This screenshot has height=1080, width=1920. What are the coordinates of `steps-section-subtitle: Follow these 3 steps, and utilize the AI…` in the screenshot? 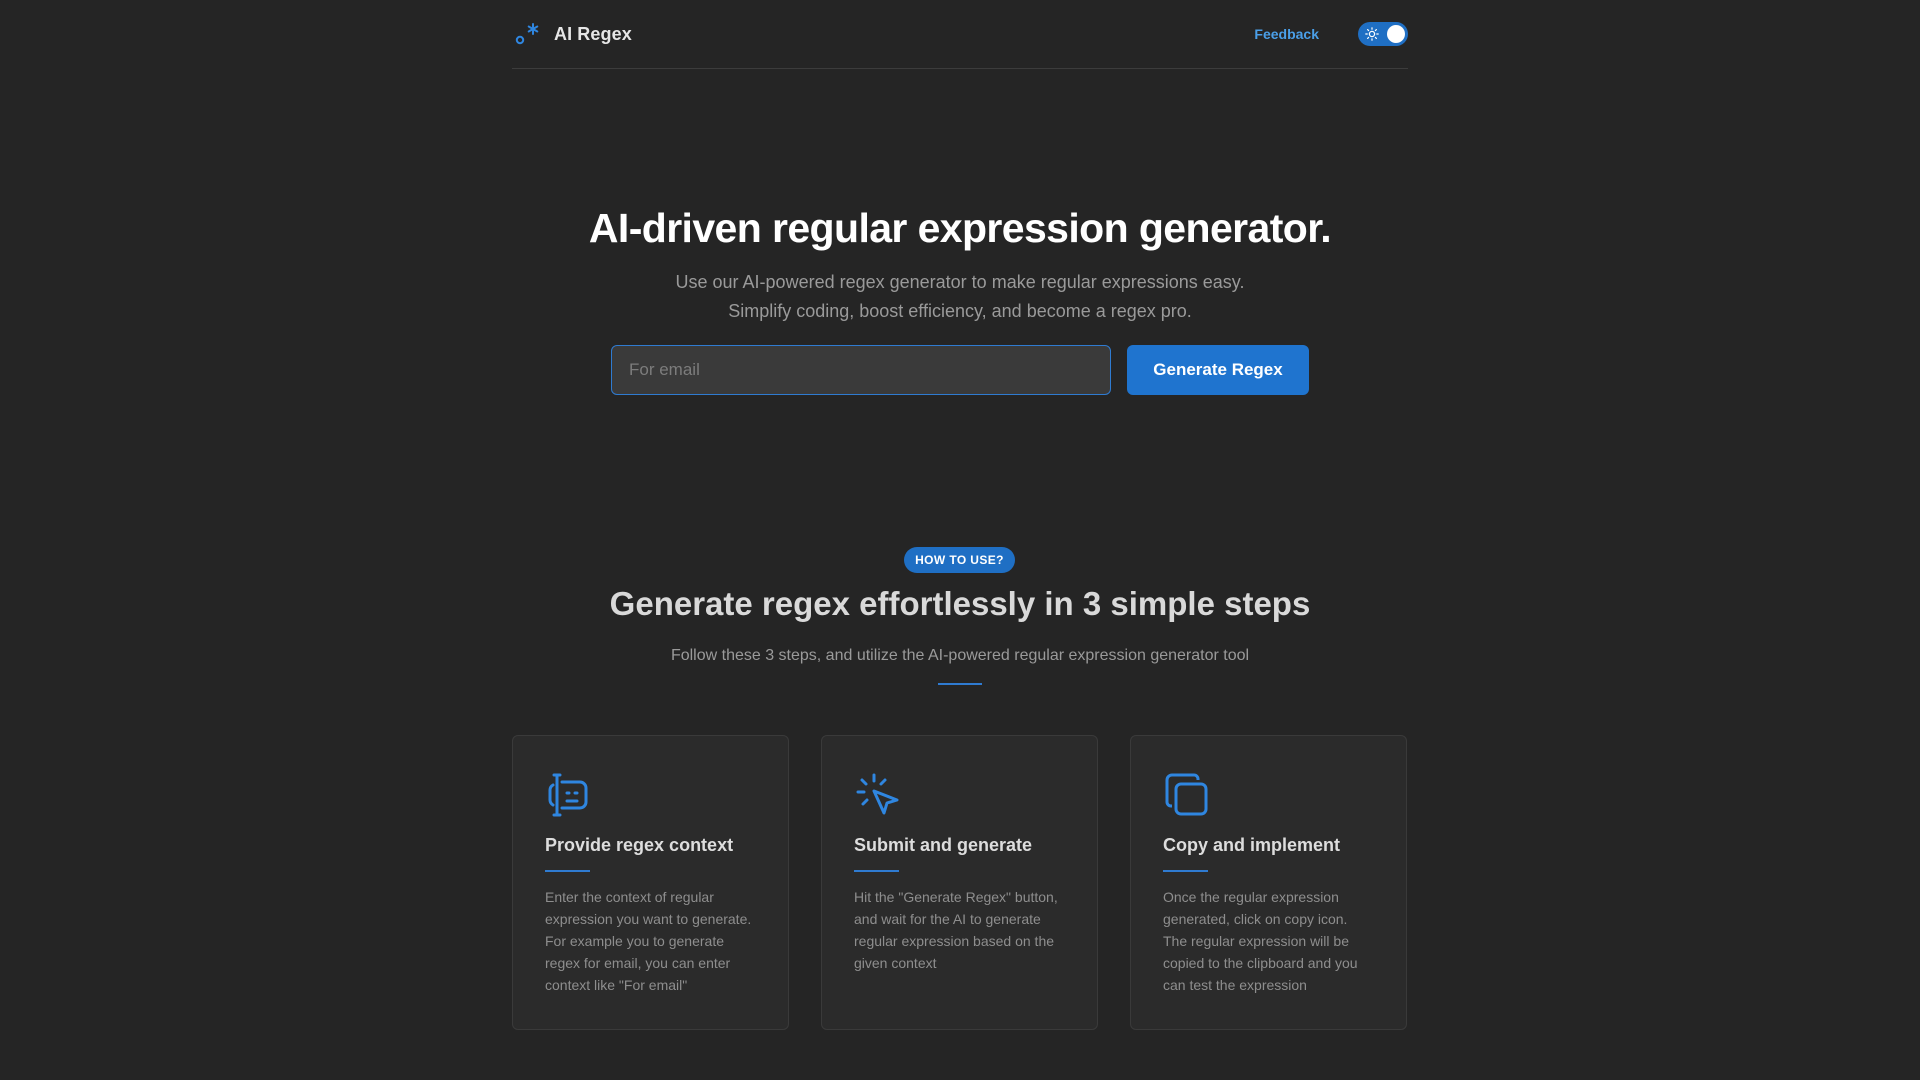 It's located at (960, 655).